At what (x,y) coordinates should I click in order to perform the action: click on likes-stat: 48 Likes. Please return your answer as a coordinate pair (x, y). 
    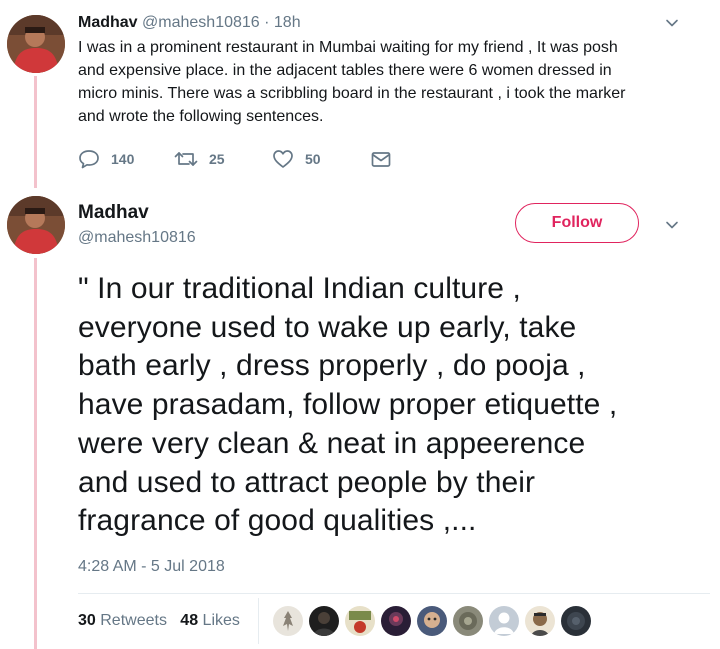
    Looking at the image, I should click on (210, 620).